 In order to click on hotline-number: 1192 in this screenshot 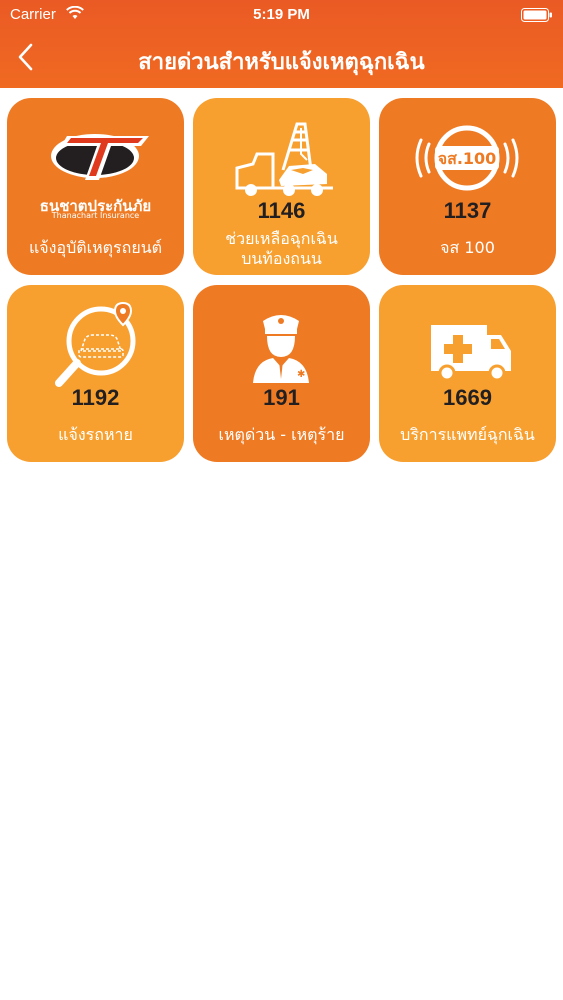, I will do `click(95, 397)`.